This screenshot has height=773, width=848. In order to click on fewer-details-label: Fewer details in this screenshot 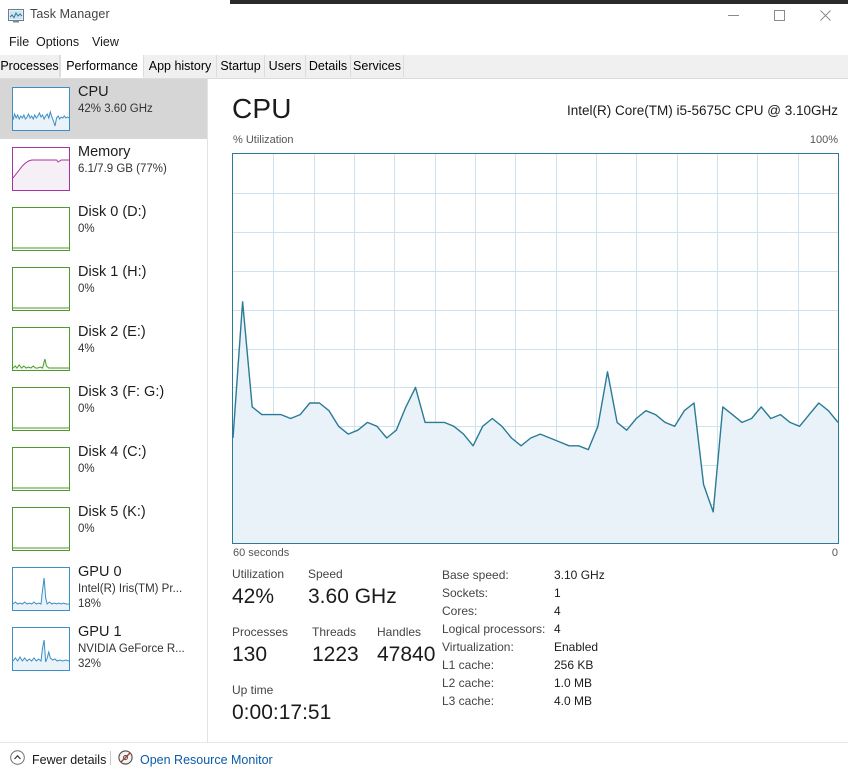, I will do `click(69, 760)`.